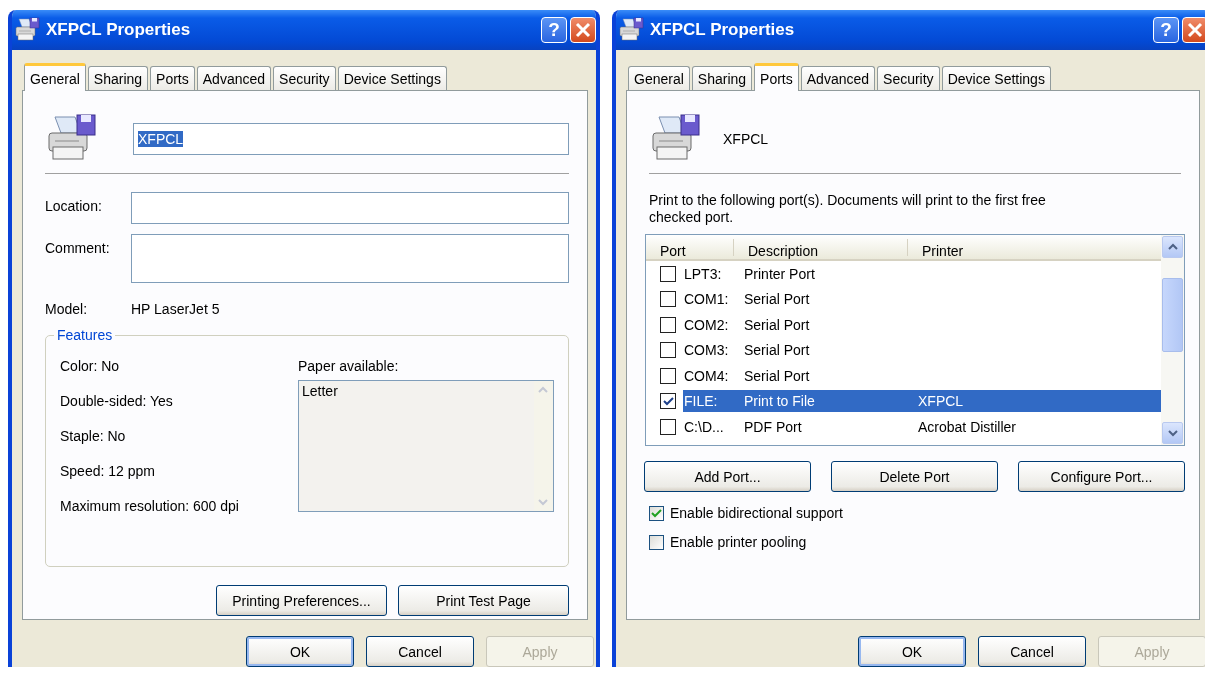 The width and height of the screenshot is (1205, 677). Describe the element at coordinates (706, 299) in the screenshot. I see `table-cell-text: COM1:` at that location.